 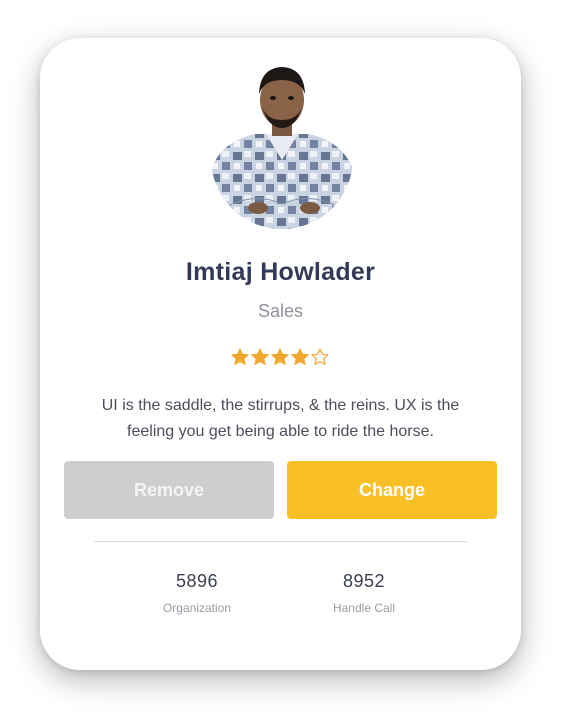 What do you see at coordinates (280, 311) in the screenshot?
I see `profile-role: Sales` at bounding box center [280, 311].